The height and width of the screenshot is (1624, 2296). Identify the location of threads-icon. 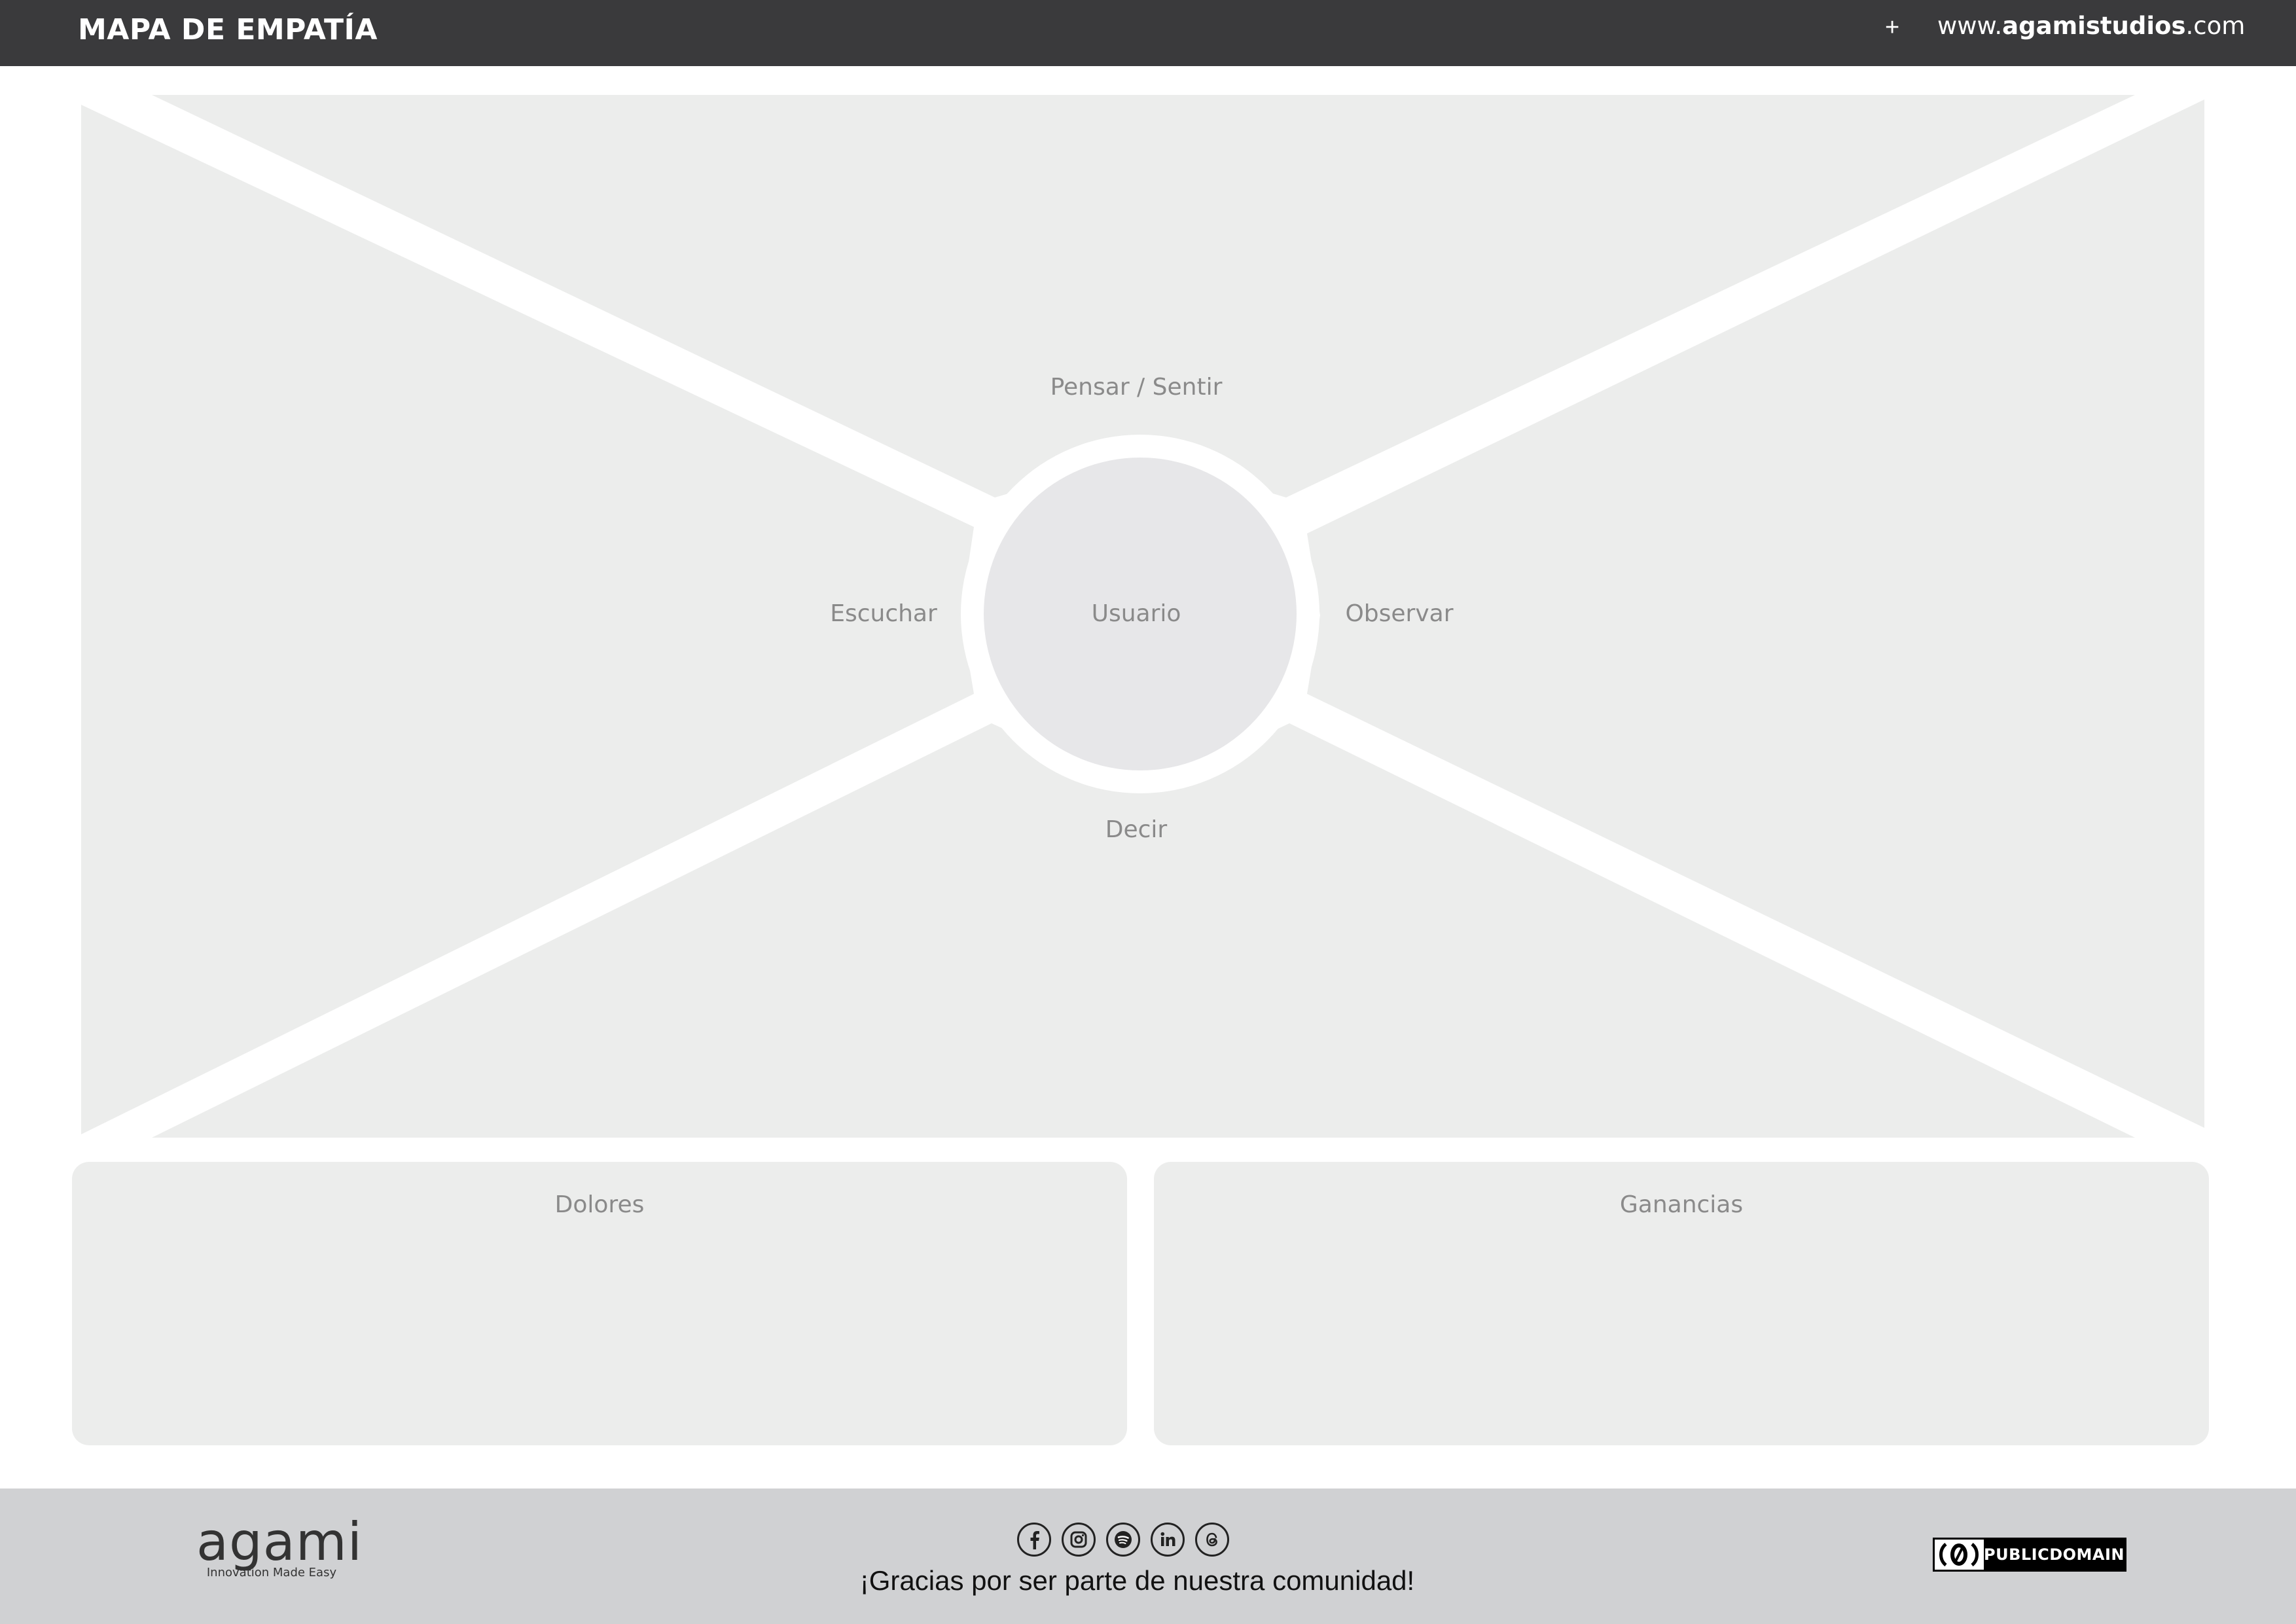
(1212, 1540).